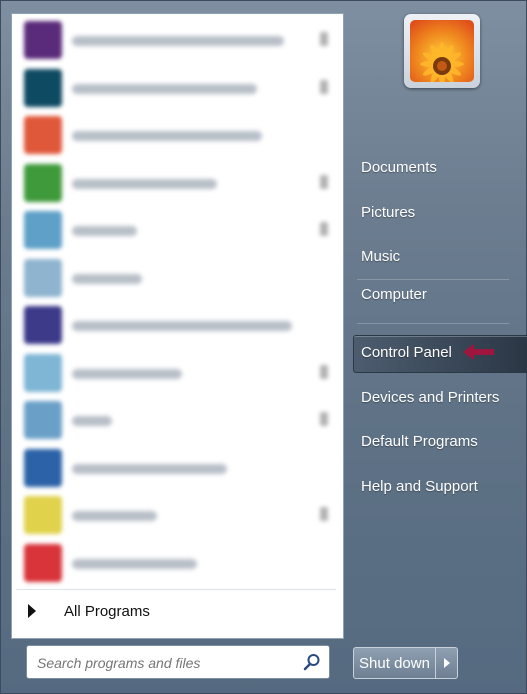 This screenshot has height=694, width=527. What do you see at coordinates (127, 373) in the screenshot?
I see `program-label: Getting Started` at bounding box center [127, 373].